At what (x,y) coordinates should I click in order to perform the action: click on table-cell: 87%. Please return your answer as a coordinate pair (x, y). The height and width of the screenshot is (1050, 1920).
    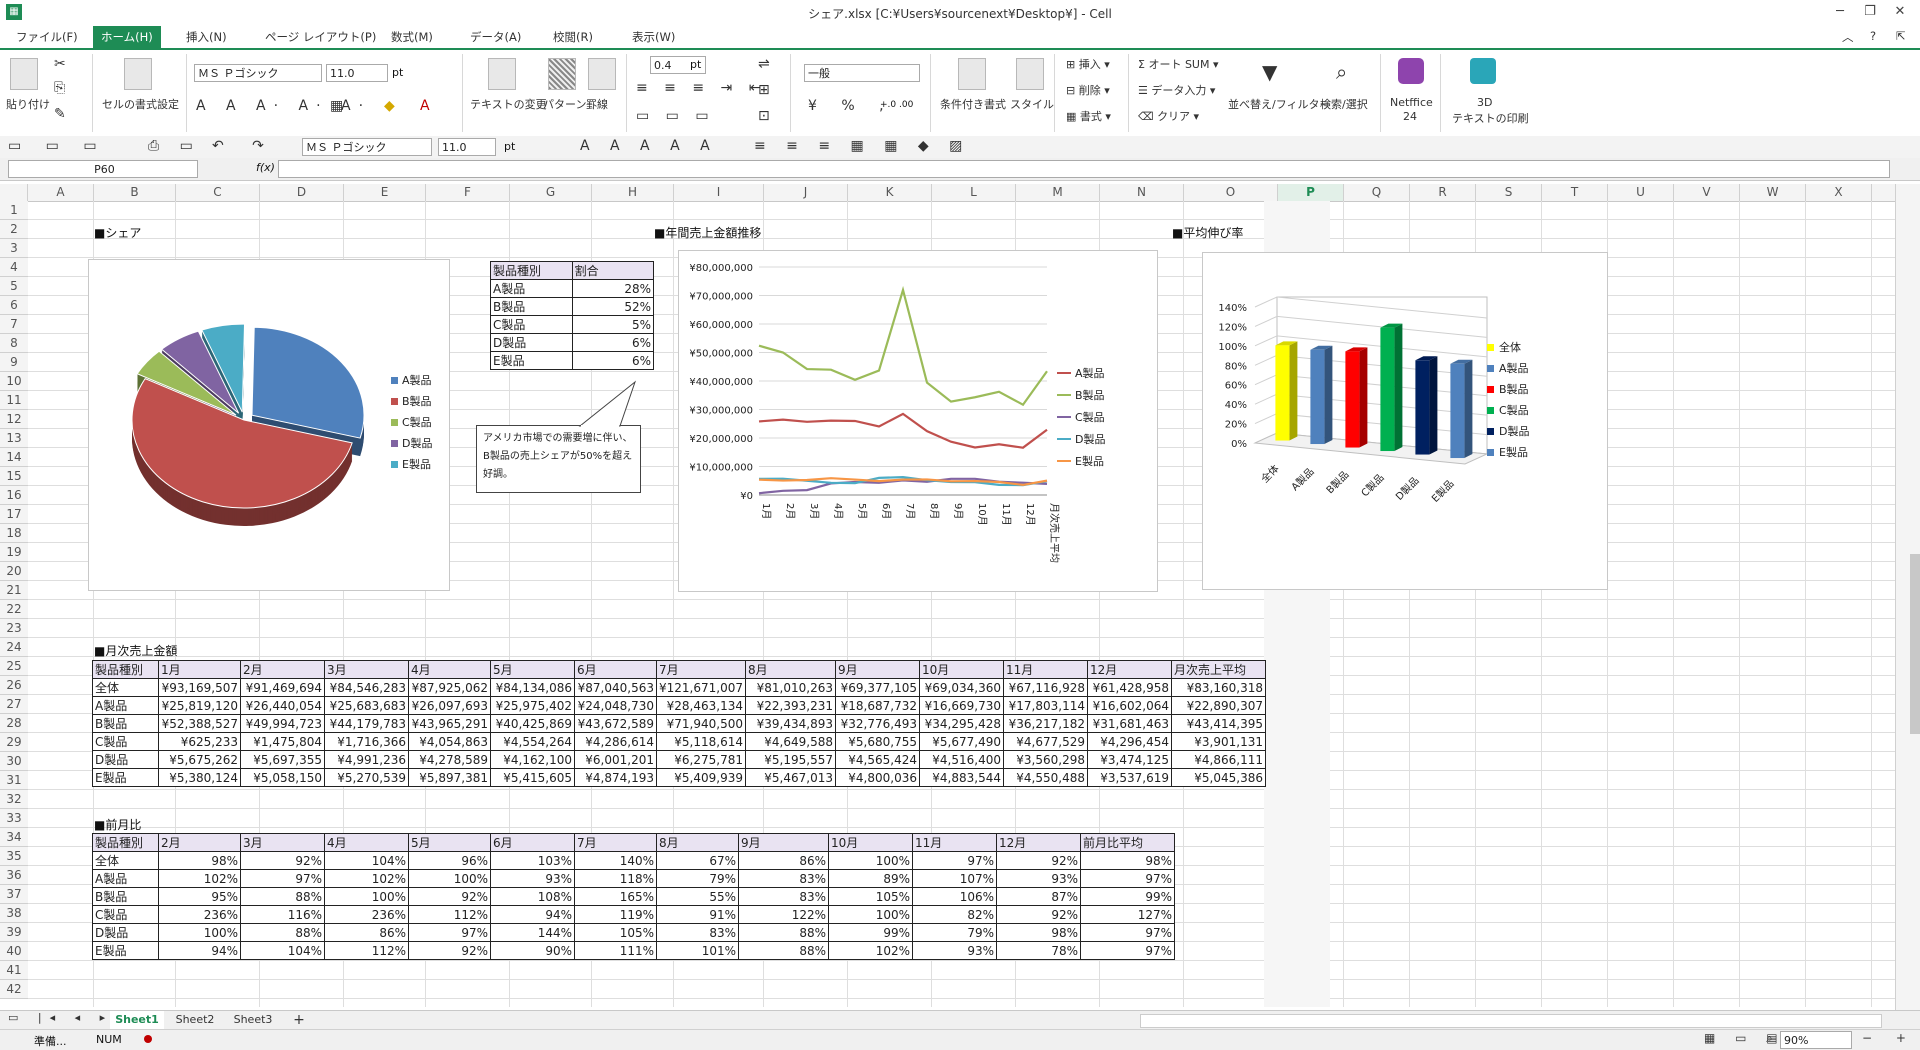
    Looking at the image, I should click on (1038, 896).